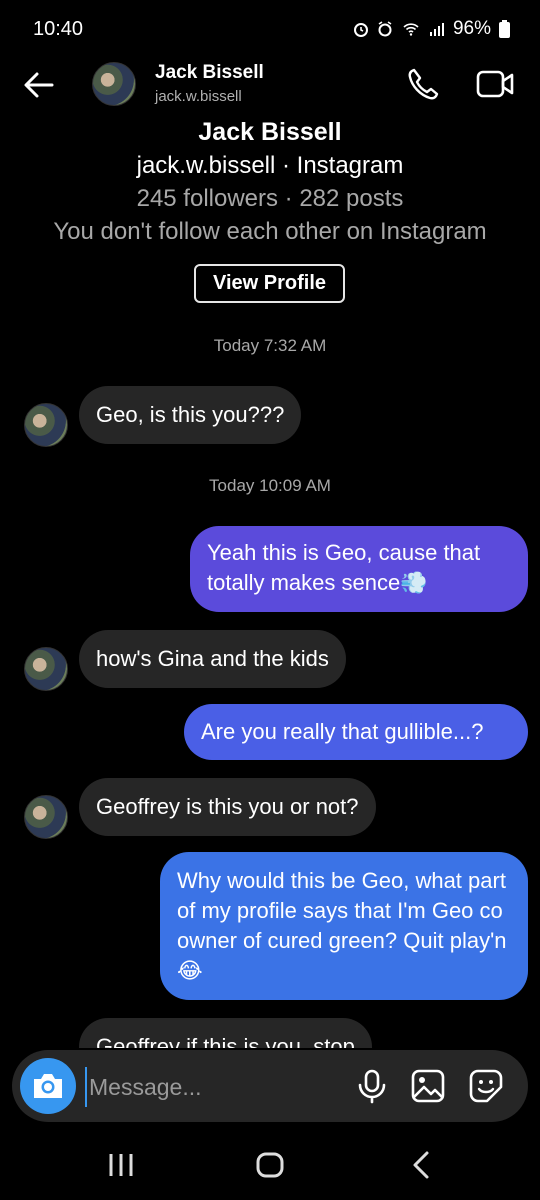  Describe the element at coordinates (39, 85) in the screenshot. I see `back-arrow-icon` at that location.